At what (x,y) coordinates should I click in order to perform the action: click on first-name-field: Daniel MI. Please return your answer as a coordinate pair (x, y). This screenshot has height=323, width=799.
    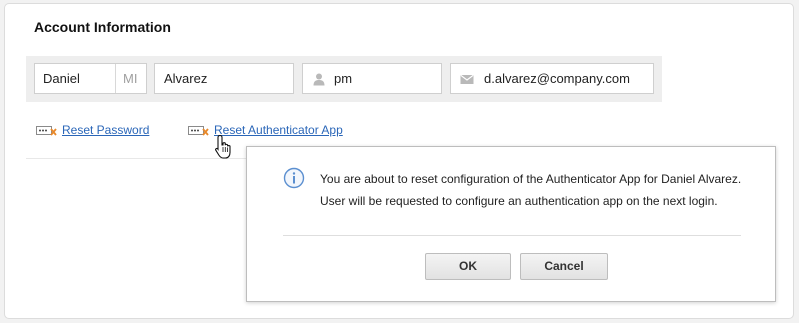
    Looking at the image, I should click on (90, 78).